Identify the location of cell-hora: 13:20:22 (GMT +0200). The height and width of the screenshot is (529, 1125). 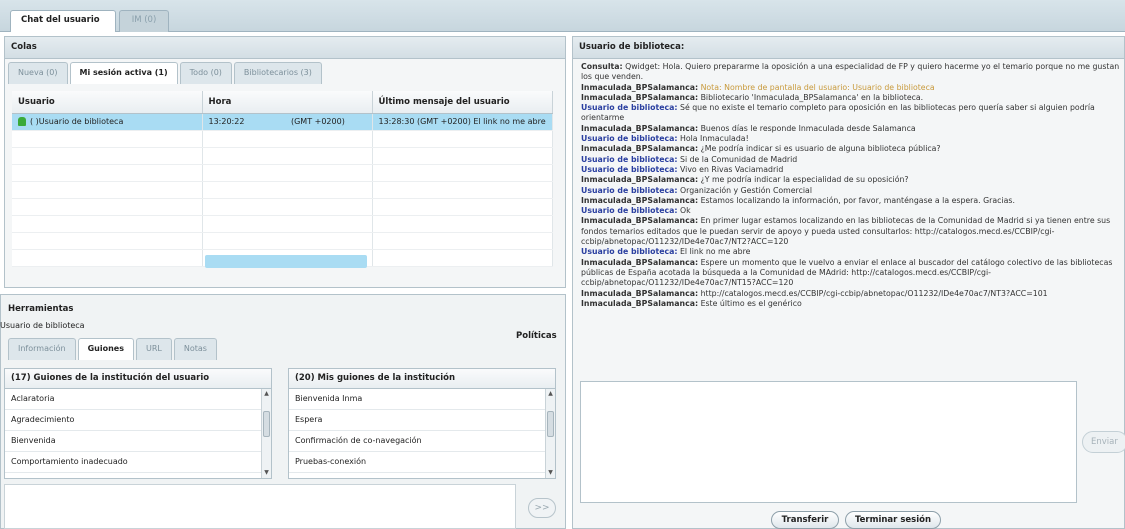
(287, 122).